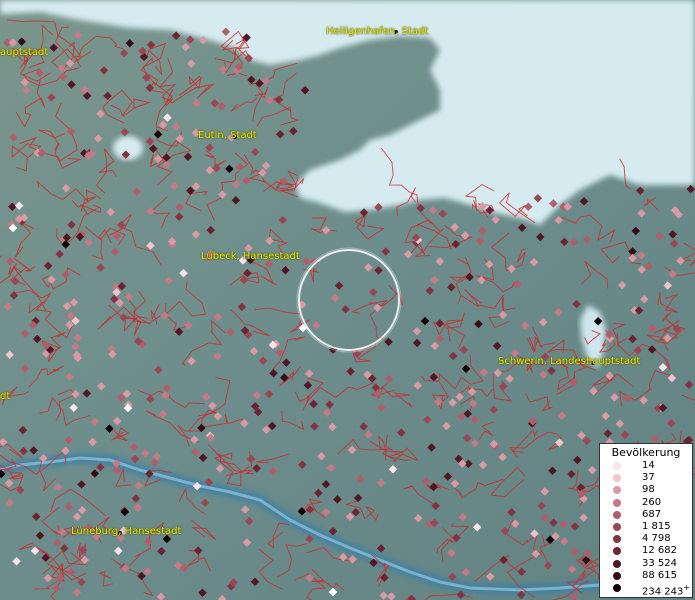  I want to click on legend-row: 234 243+, so click(646, 589).